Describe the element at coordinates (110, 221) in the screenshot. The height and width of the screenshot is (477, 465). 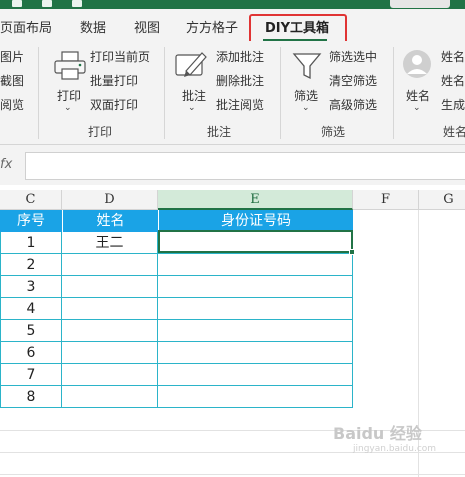
I see `table-header-name: 姓名` at that location.